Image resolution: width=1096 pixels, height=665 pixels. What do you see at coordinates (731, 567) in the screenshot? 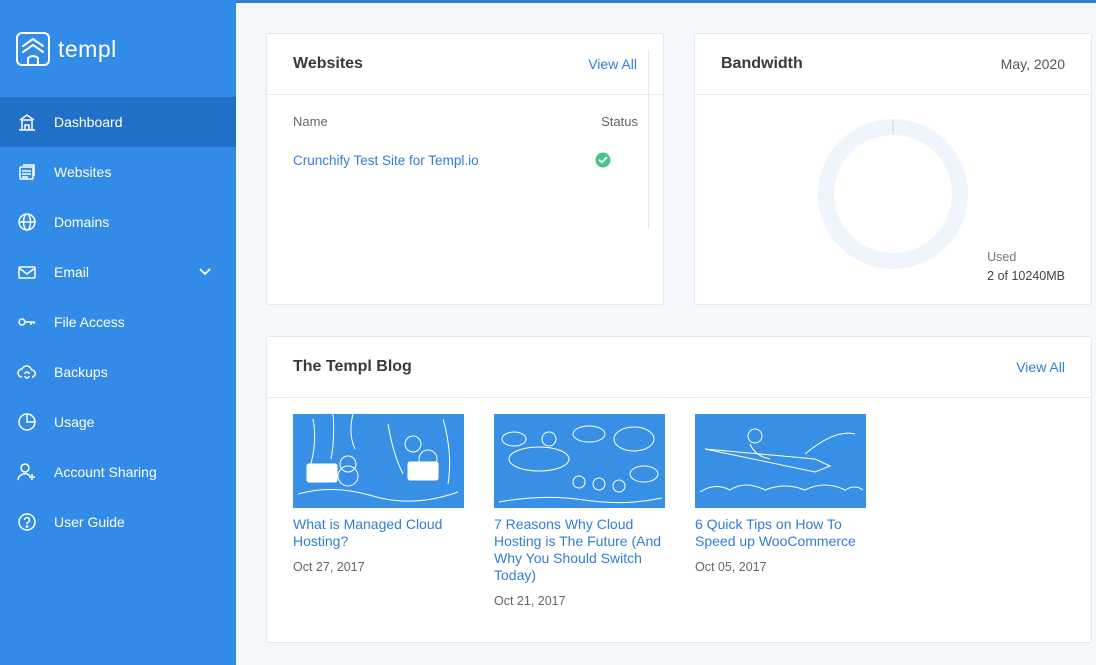
I see `blog-post-date: Oct 05, 2017` at bounding box center [731, 567].